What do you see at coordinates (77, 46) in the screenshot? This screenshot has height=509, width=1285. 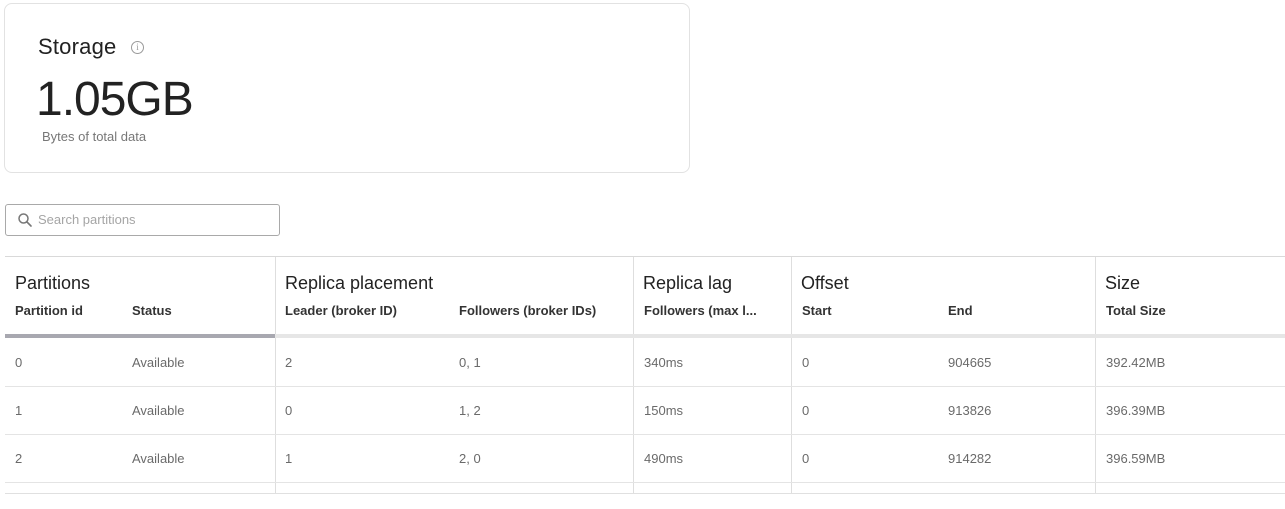 I see `storage-title: Storage` at bounding box center [77, 46].